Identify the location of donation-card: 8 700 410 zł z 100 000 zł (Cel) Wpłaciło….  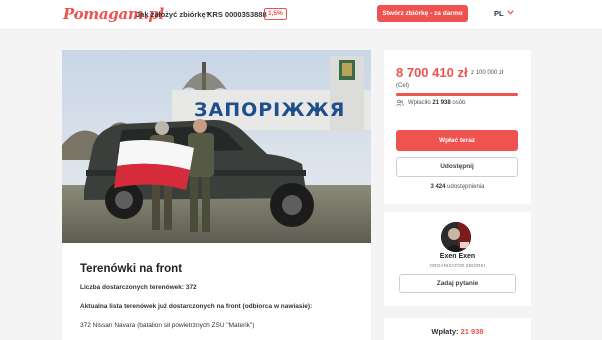
(457, 127).